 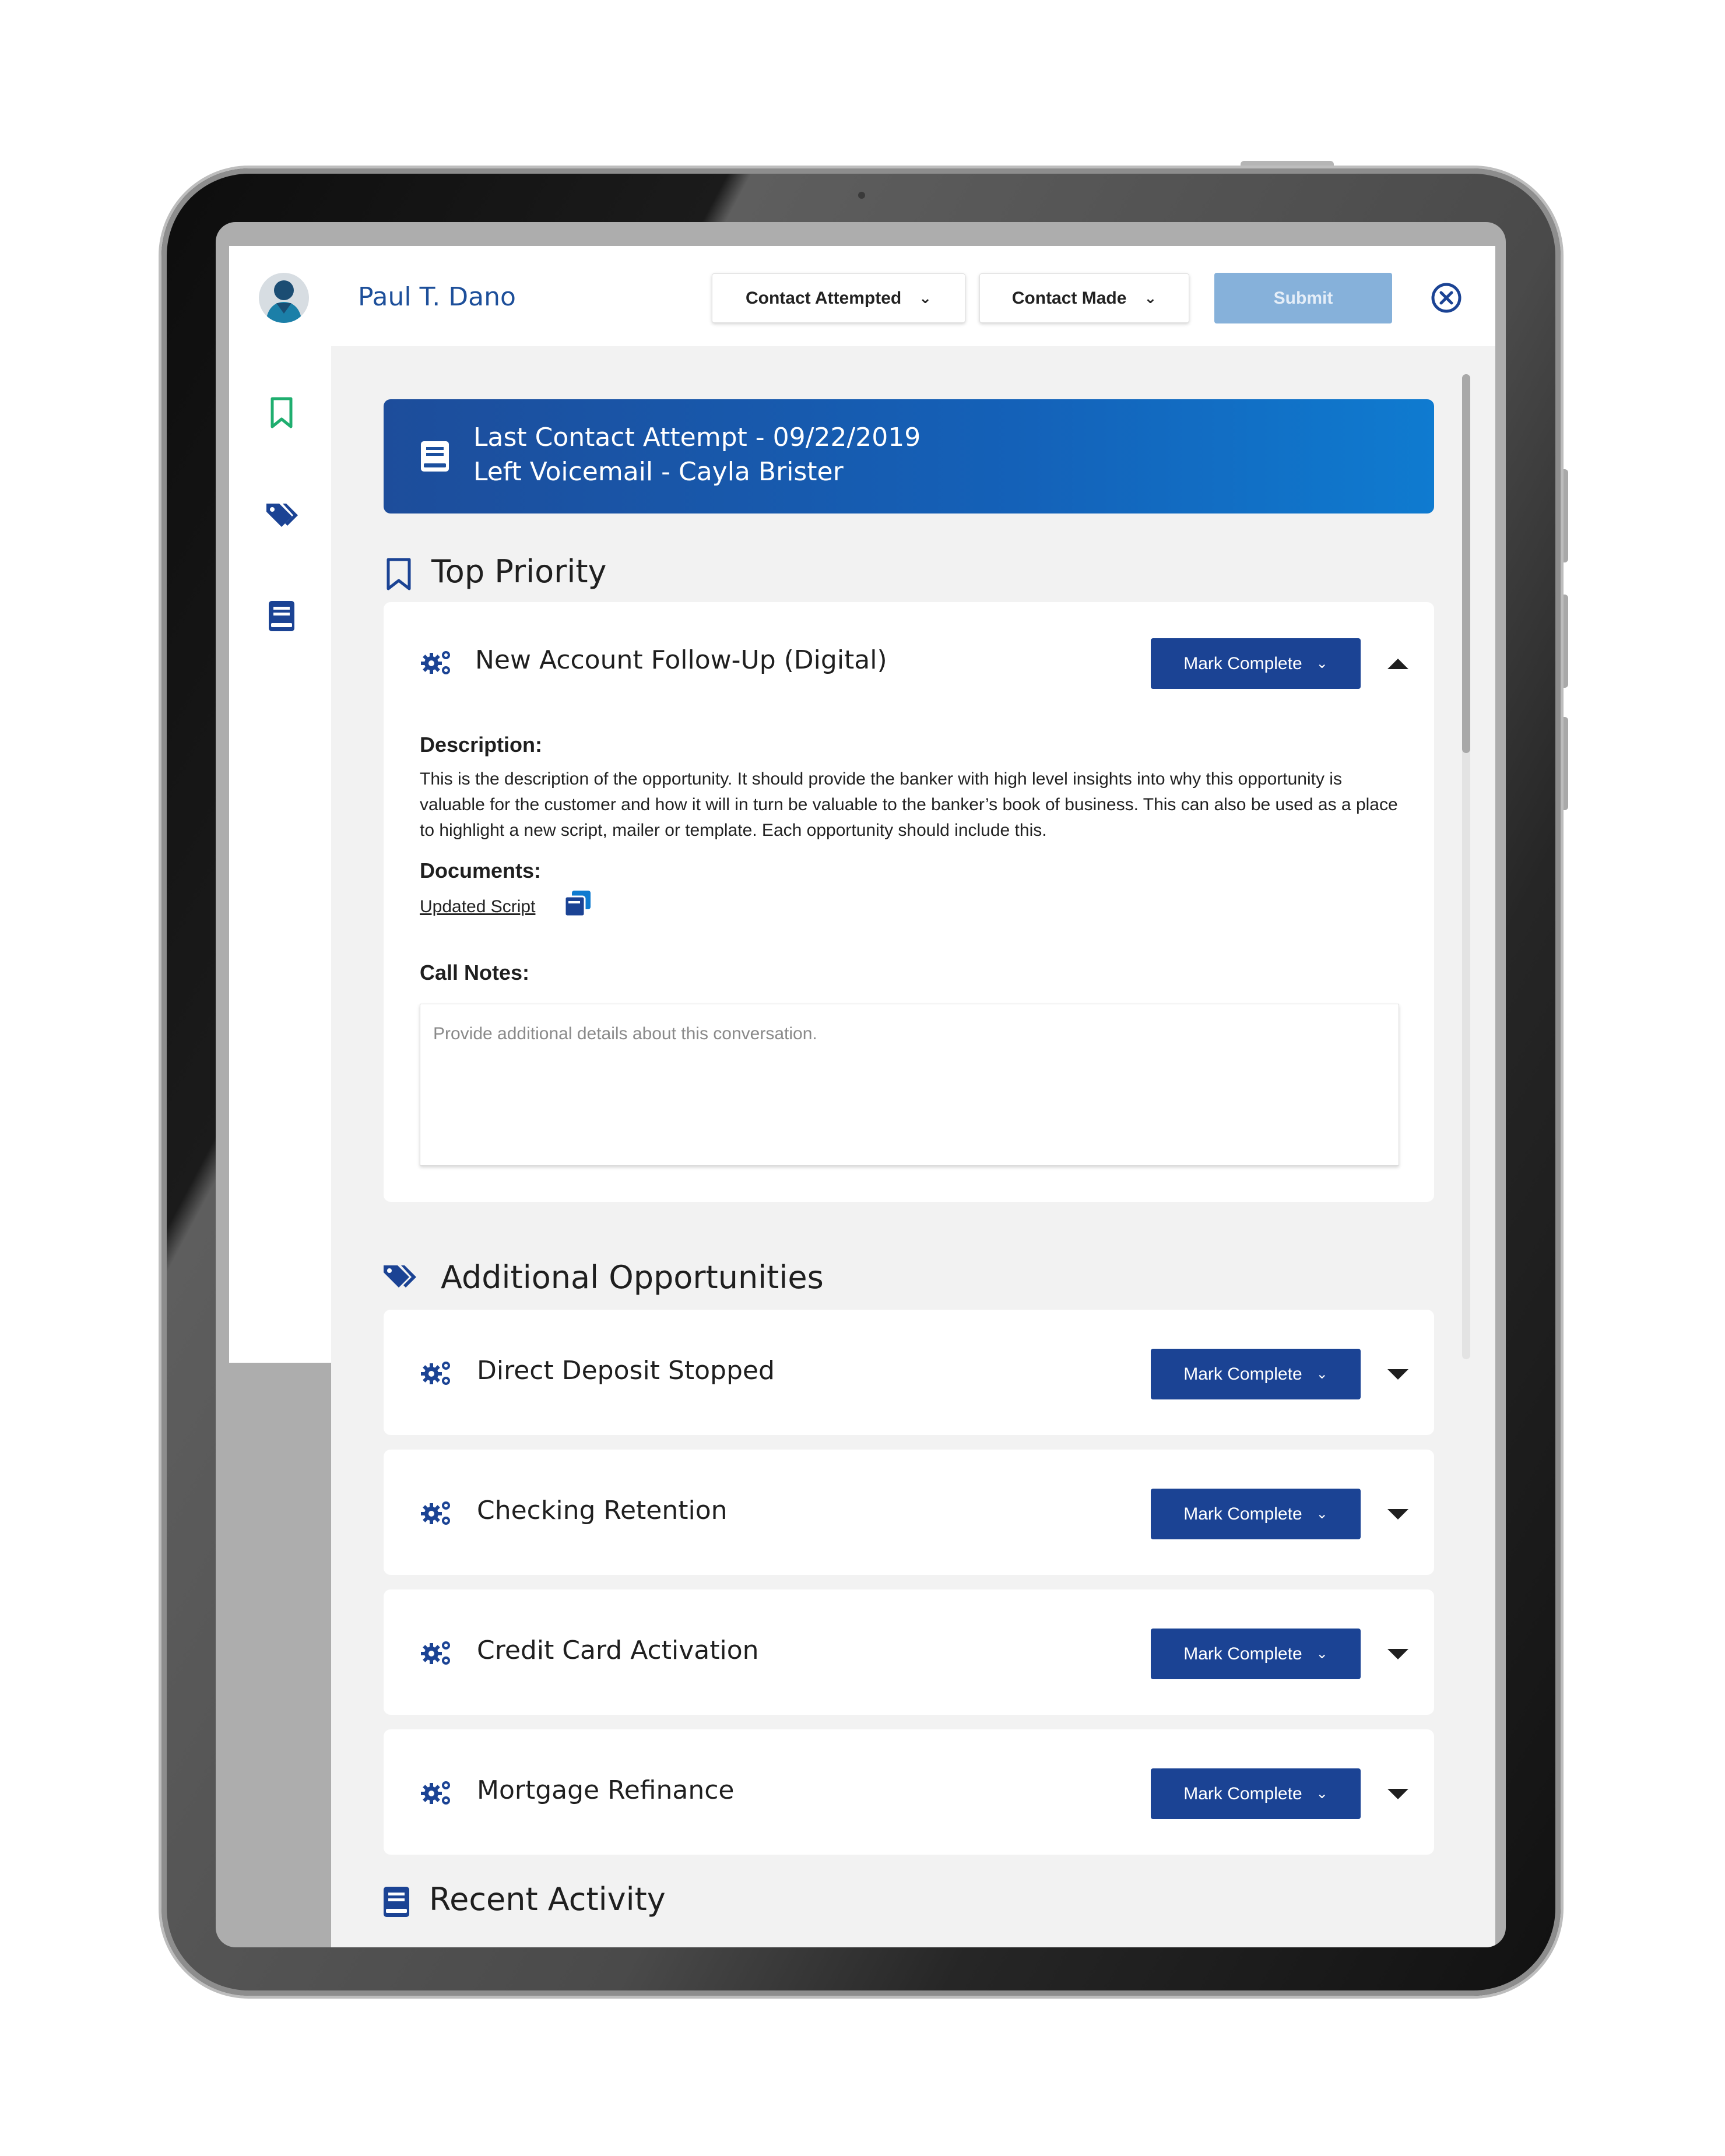 I want to click on opportunity-card: Credit Card Activation Mark Complete ⌄, so click(x=909, y=1652).